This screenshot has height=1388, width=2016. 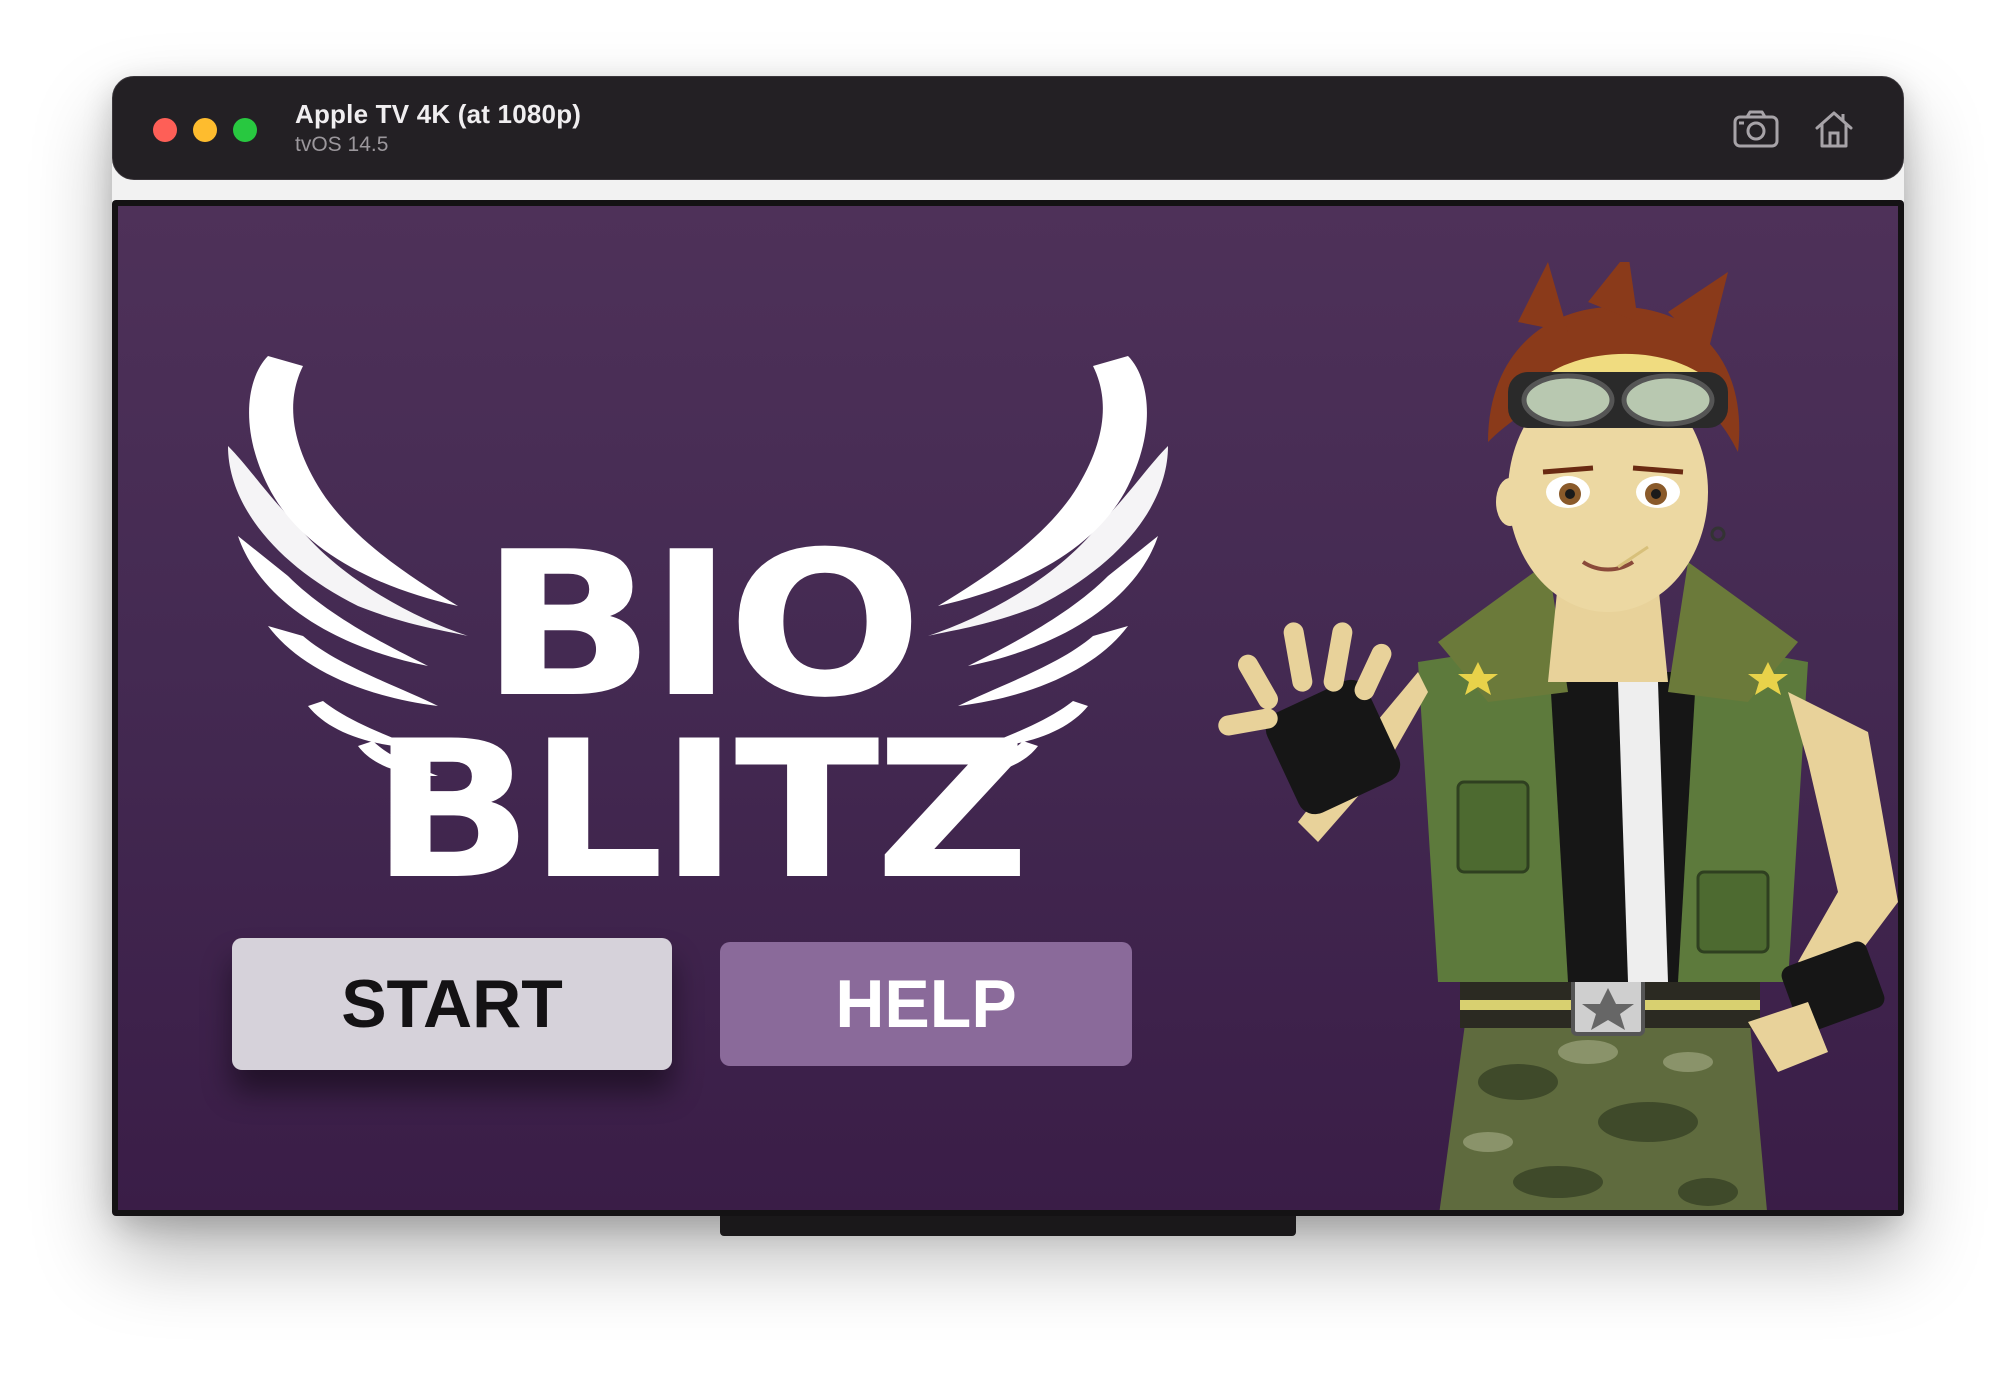 I want to click on help-button: HELP, so click(x=926, y=1004).